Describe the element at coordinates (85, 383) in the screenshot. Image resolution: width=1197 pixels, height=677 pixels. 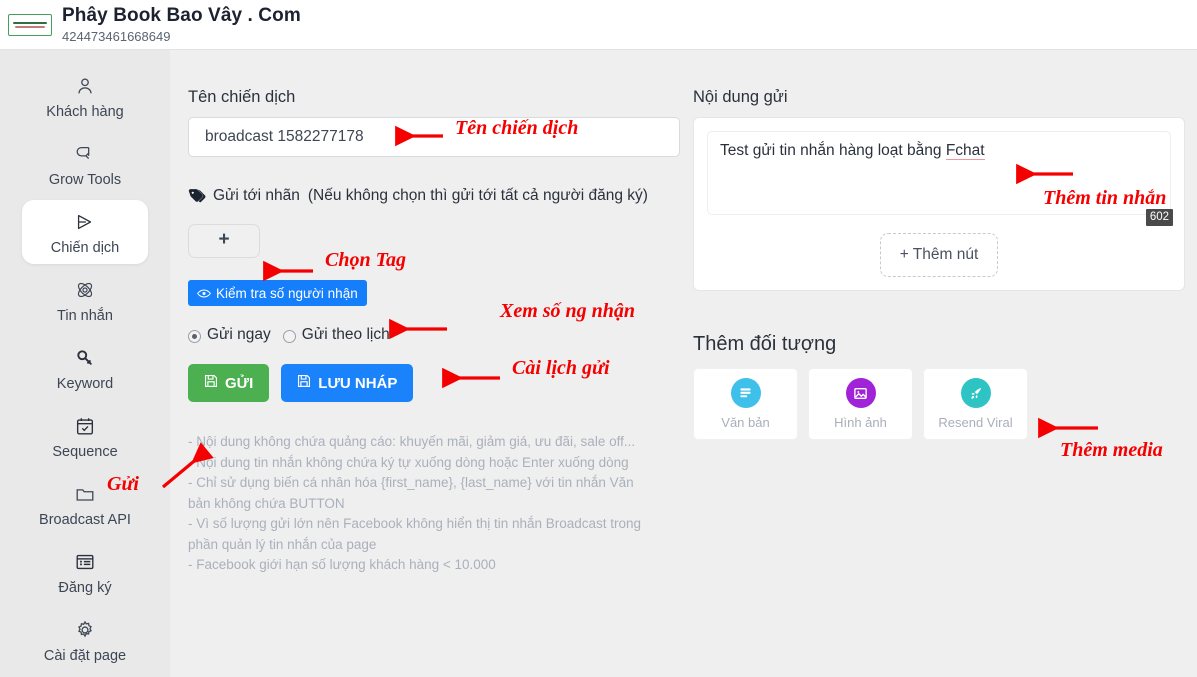
I see `sidebar-item-label: Keyword` at that location.